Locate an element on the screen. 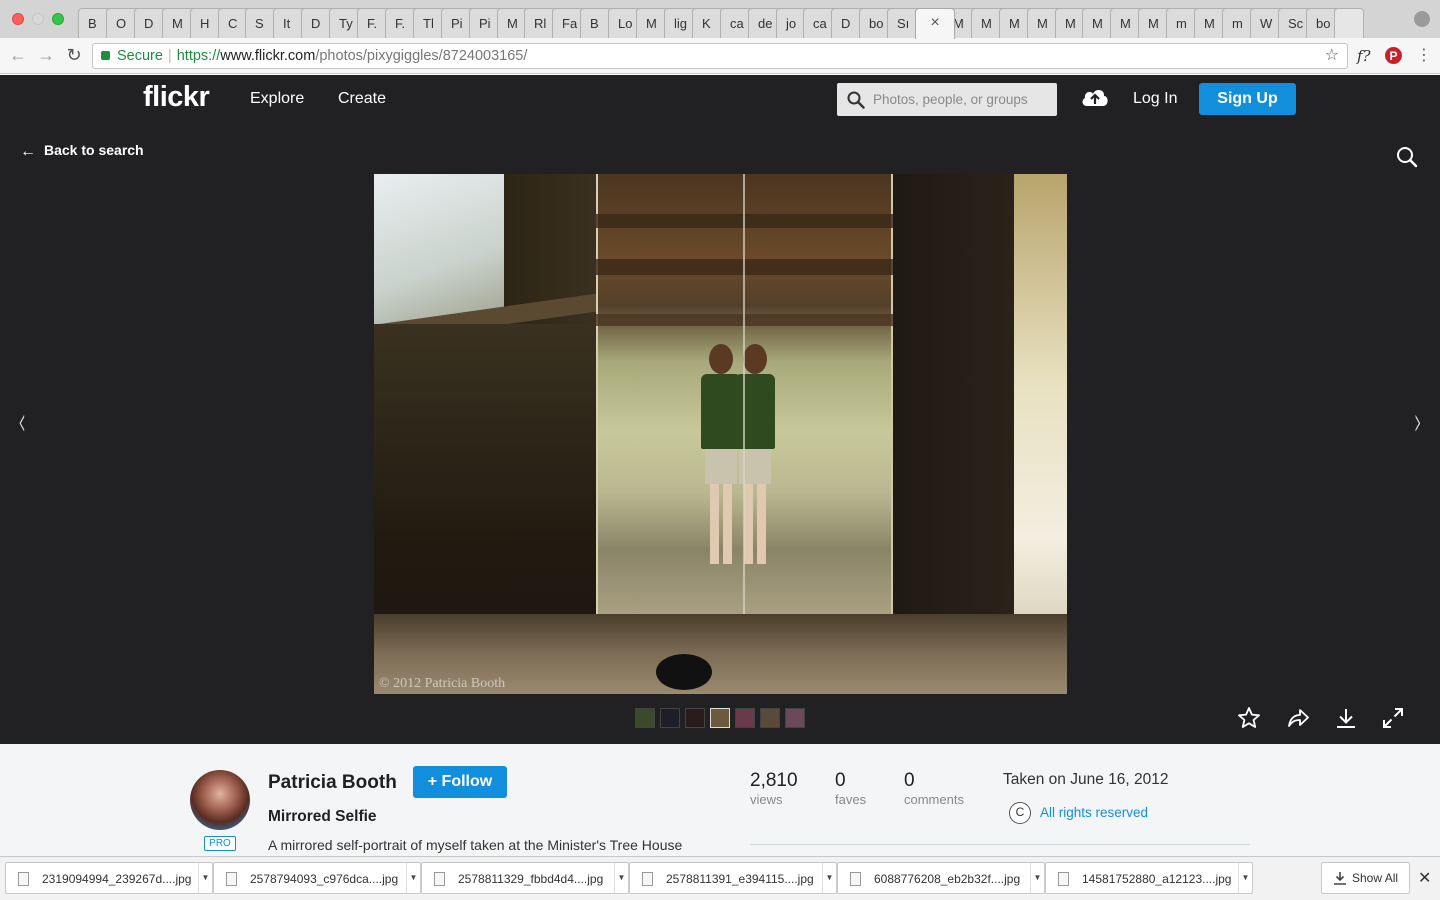  reload-icon: ↻ is located at coordinates (74, 55).